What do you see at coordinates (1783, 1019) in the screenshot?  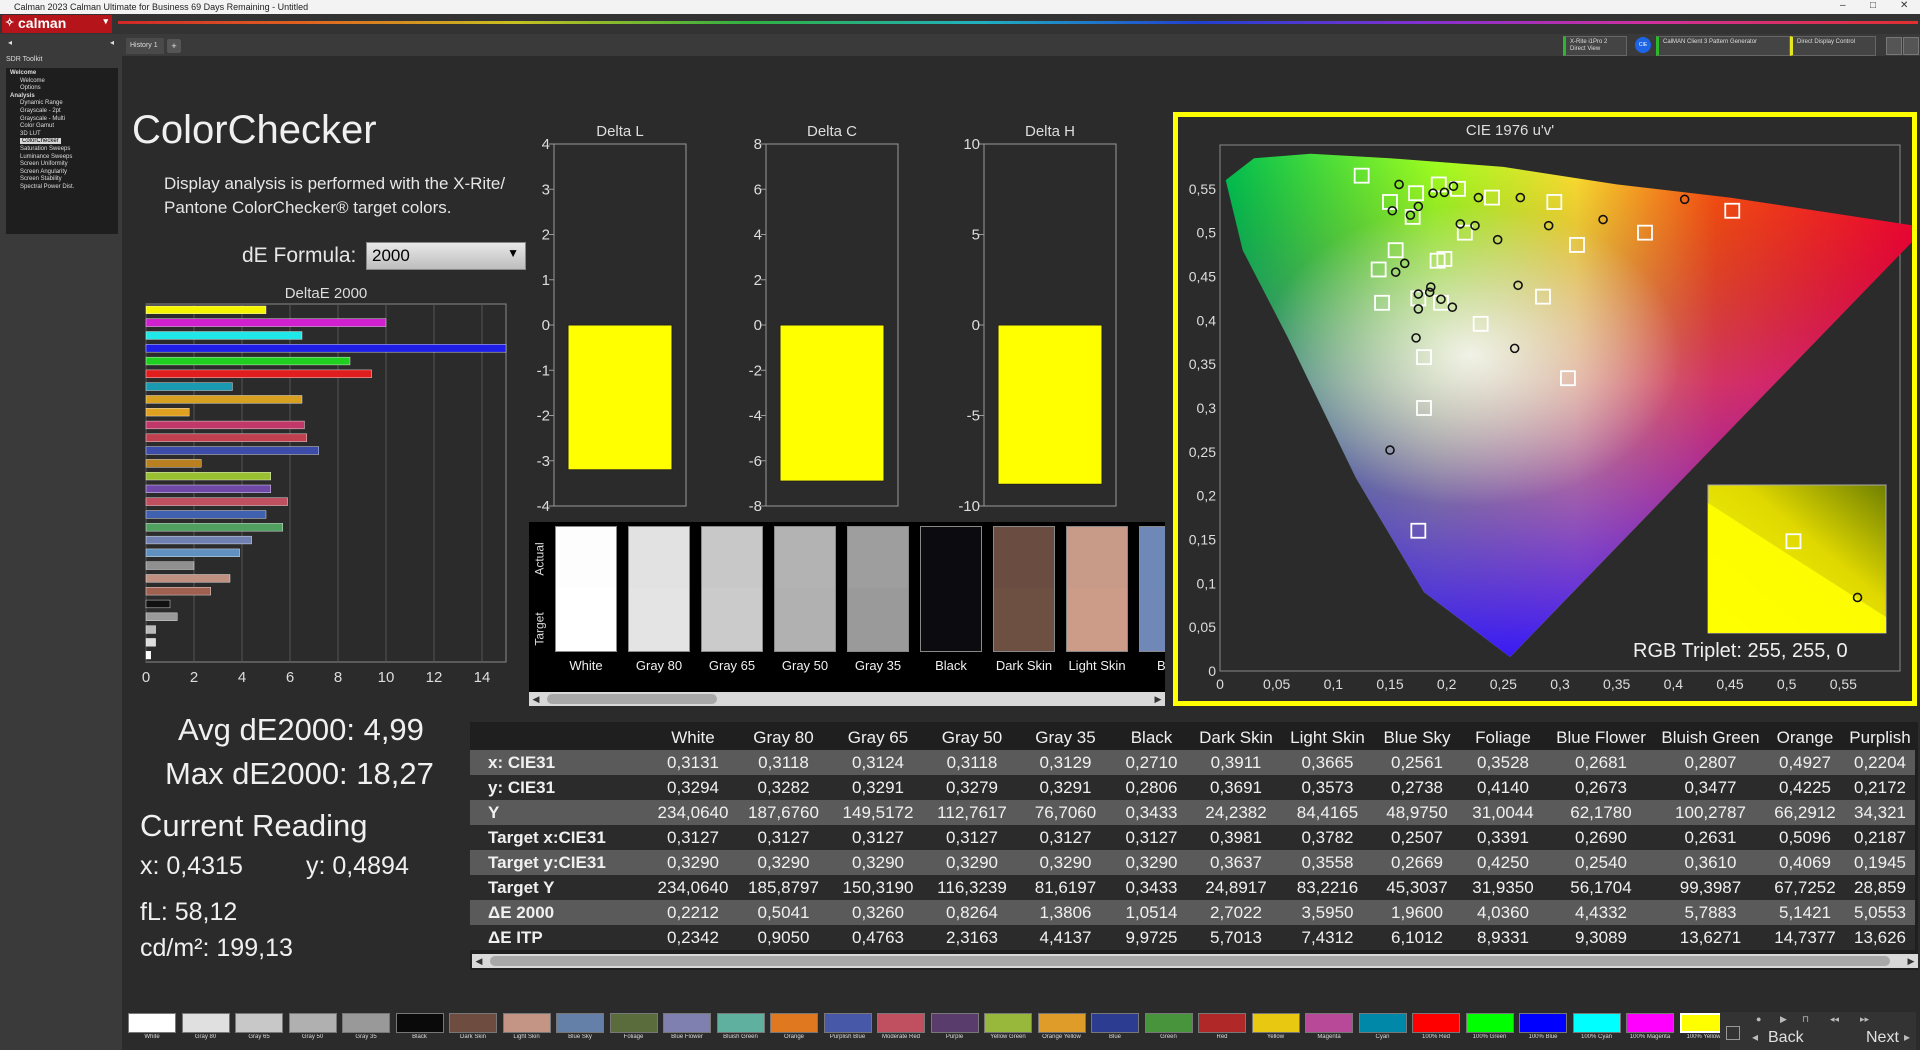 I see `play-icon: ▶` at bounding box center [1783, 1019].